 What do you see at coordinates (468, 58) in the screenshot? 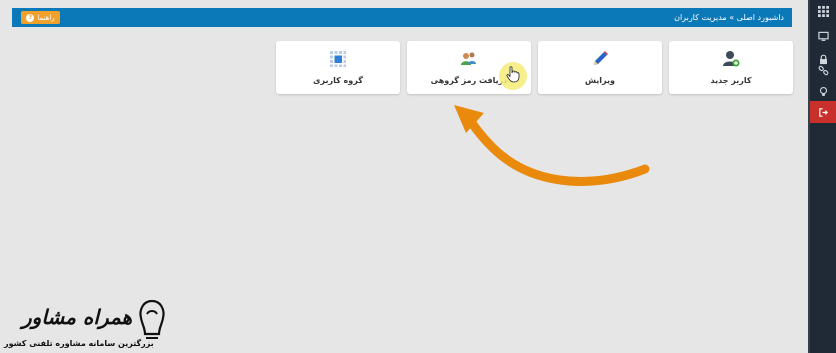
I see `group-password-icon` at bounding box center [468, 58].